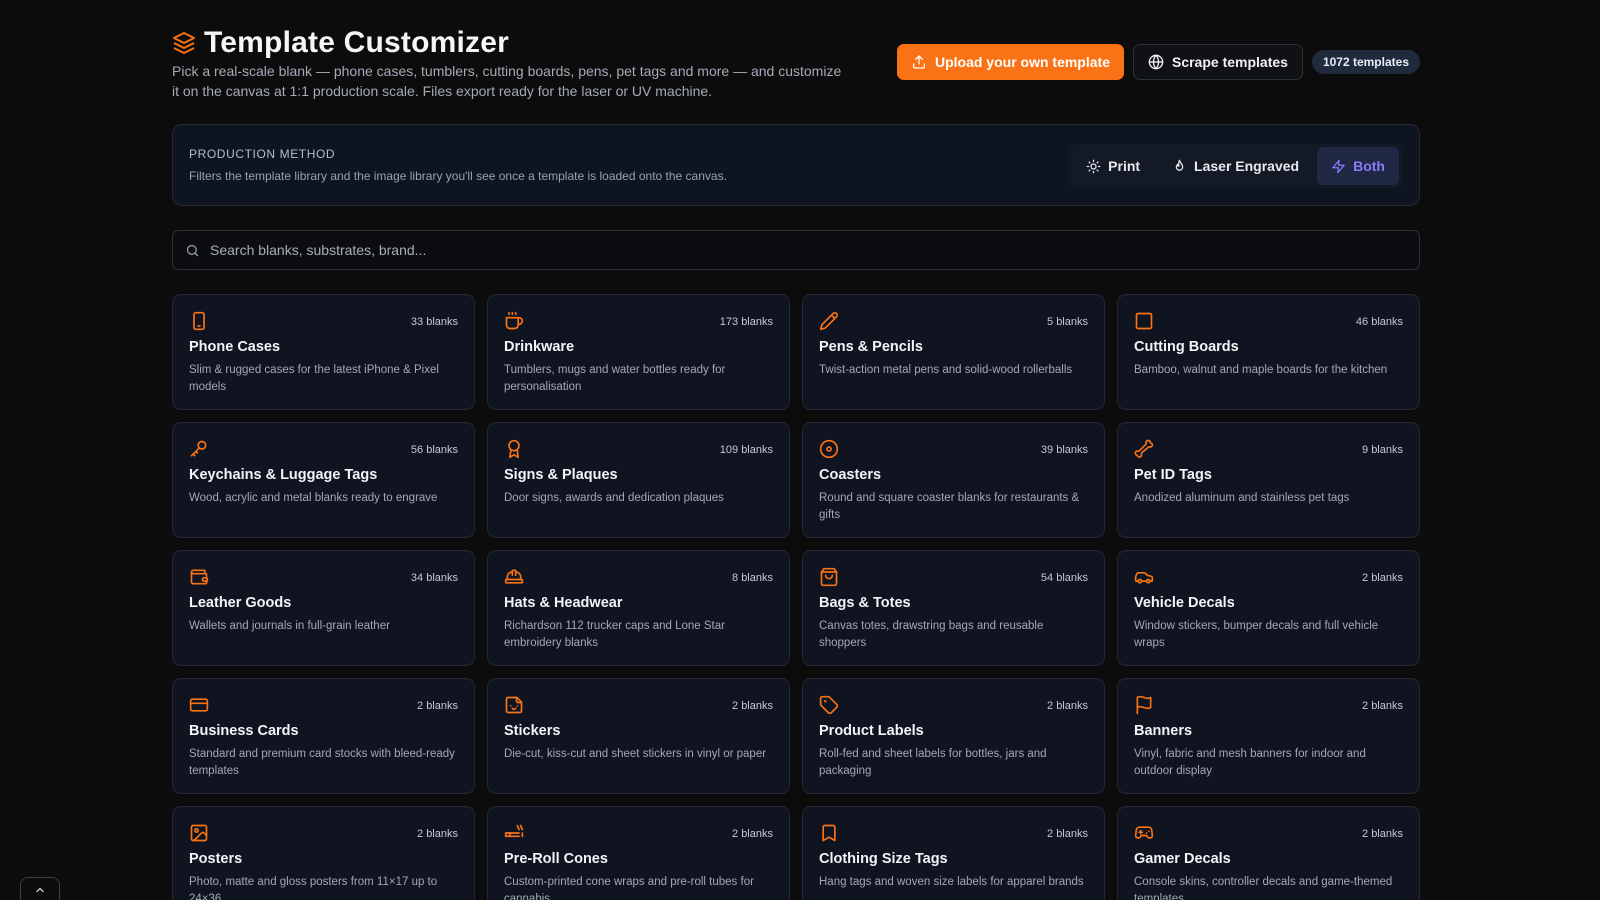 Image resolution: width=1600 pixels, height=900 pixels. I want to click on layers-icon, so click(184, 43).